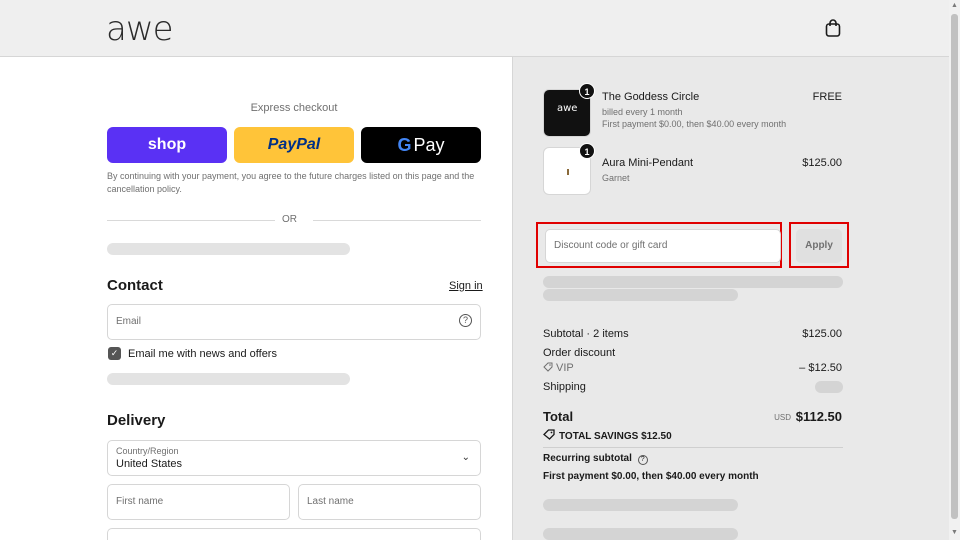 The height and width of the screenshot is (540, 960). I want to click on last-name-placeholder: Last name, so click(330, 501).